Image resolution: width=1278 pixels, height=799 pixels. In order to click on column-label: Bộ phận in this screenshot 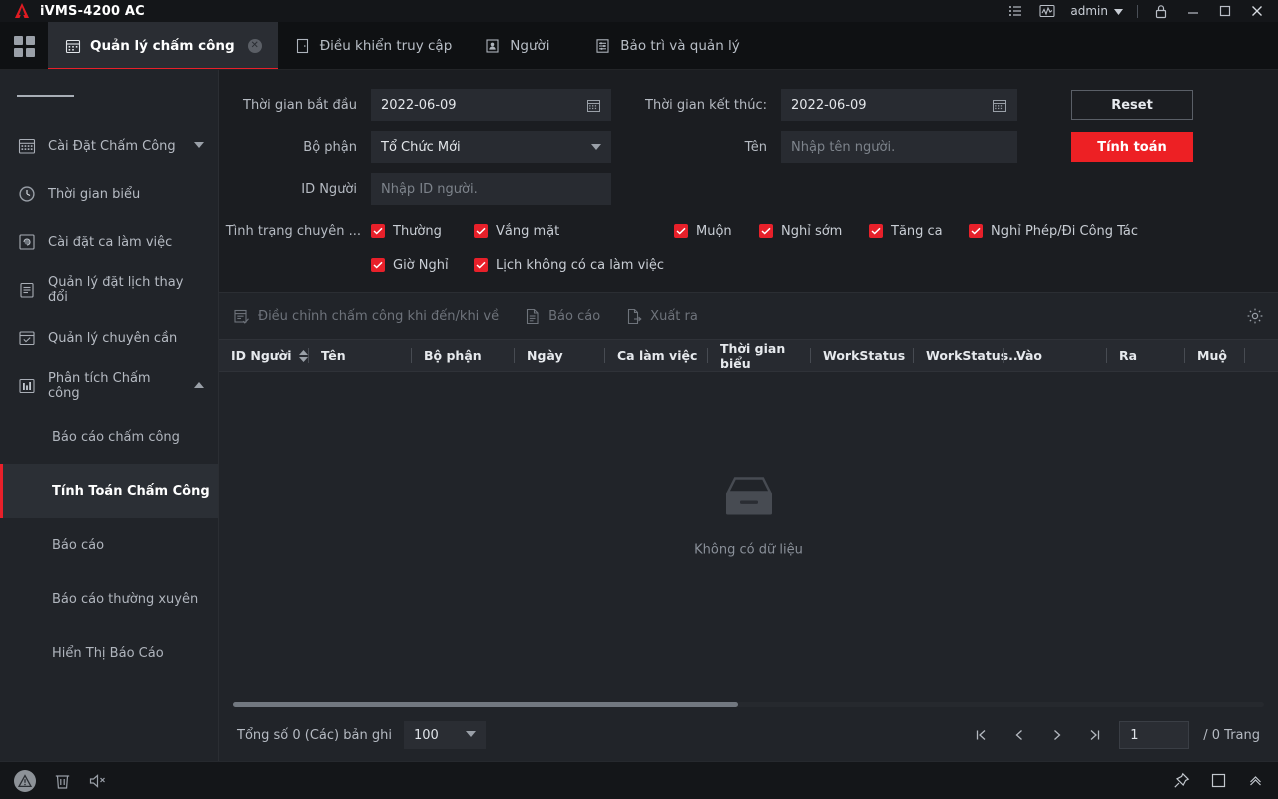, I will do `click(453, 355)`.